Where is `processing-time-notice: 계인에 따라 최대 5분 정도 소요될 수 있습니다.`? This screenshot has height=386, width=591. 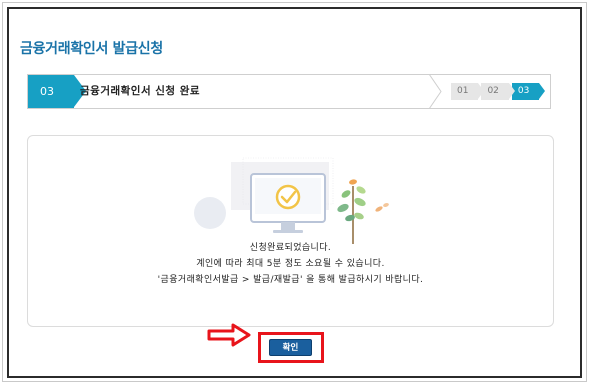
processing-time-notice: 계인에 따라 최대 5분 정도 소요될 수 있습니다. is located at coordinates (290, 264).